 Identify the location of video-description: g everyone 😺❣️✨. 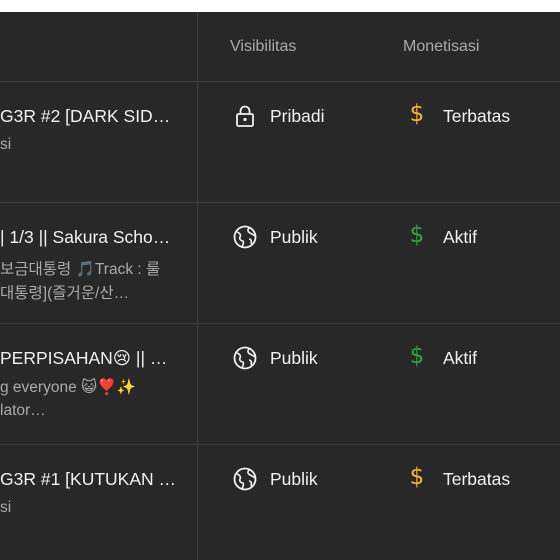
(68, 387).